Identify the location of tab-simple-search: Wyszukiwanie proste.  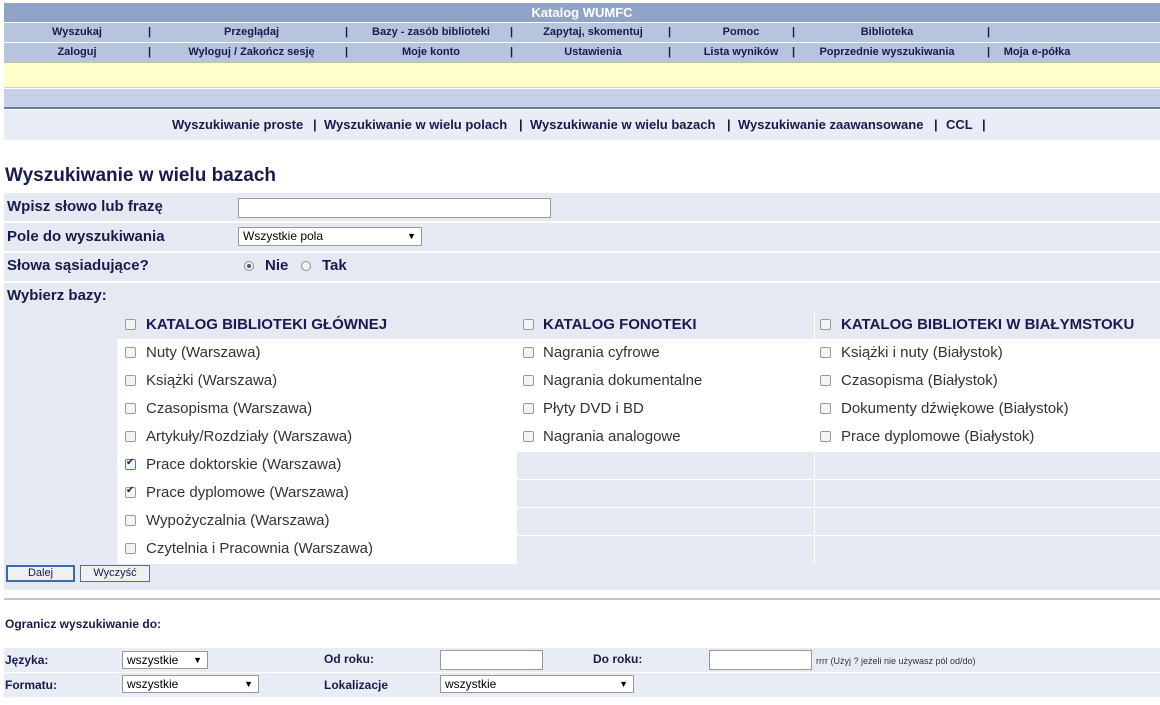
(237, 125).